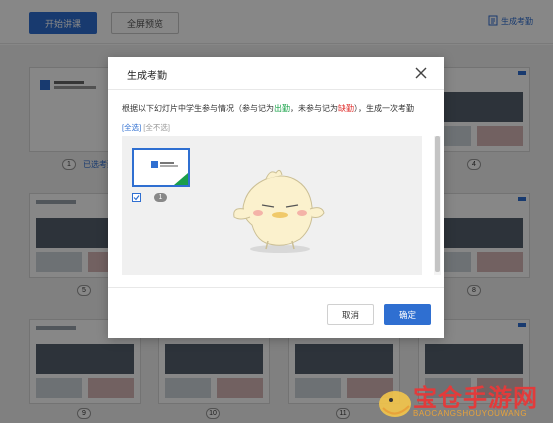  What do you see at coordinates (421, 73) in the screenshot?
I see `close-icon` at bounding box center [421, 73].